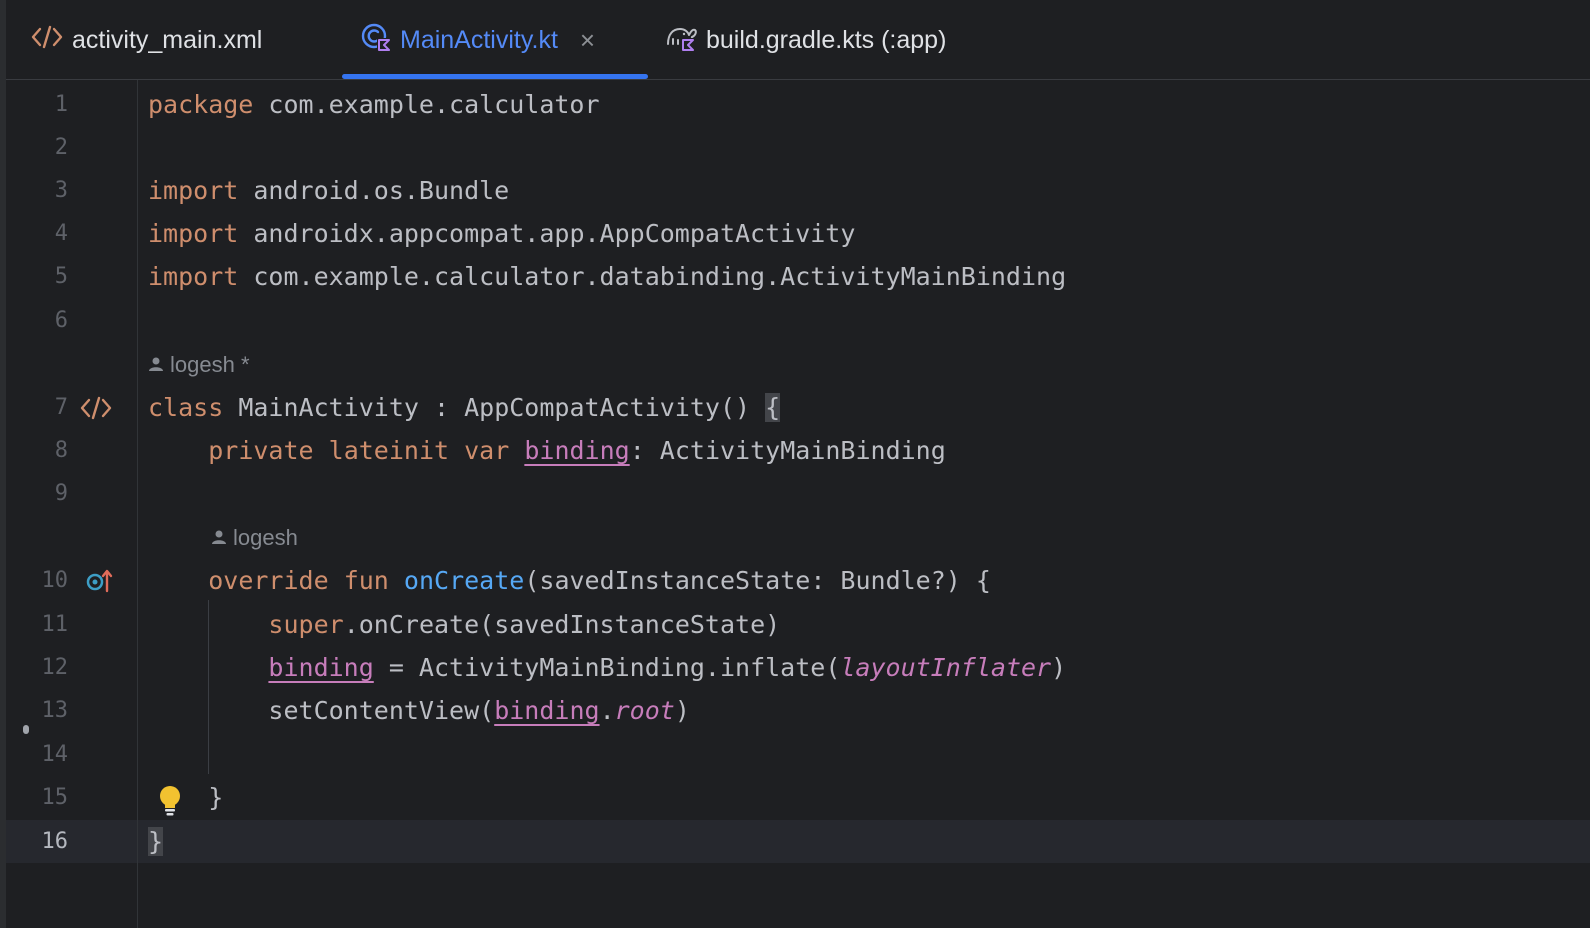 This screenshot has width=1590, height=928. I want to click on kotlin-class-icon, so click(376, 40).